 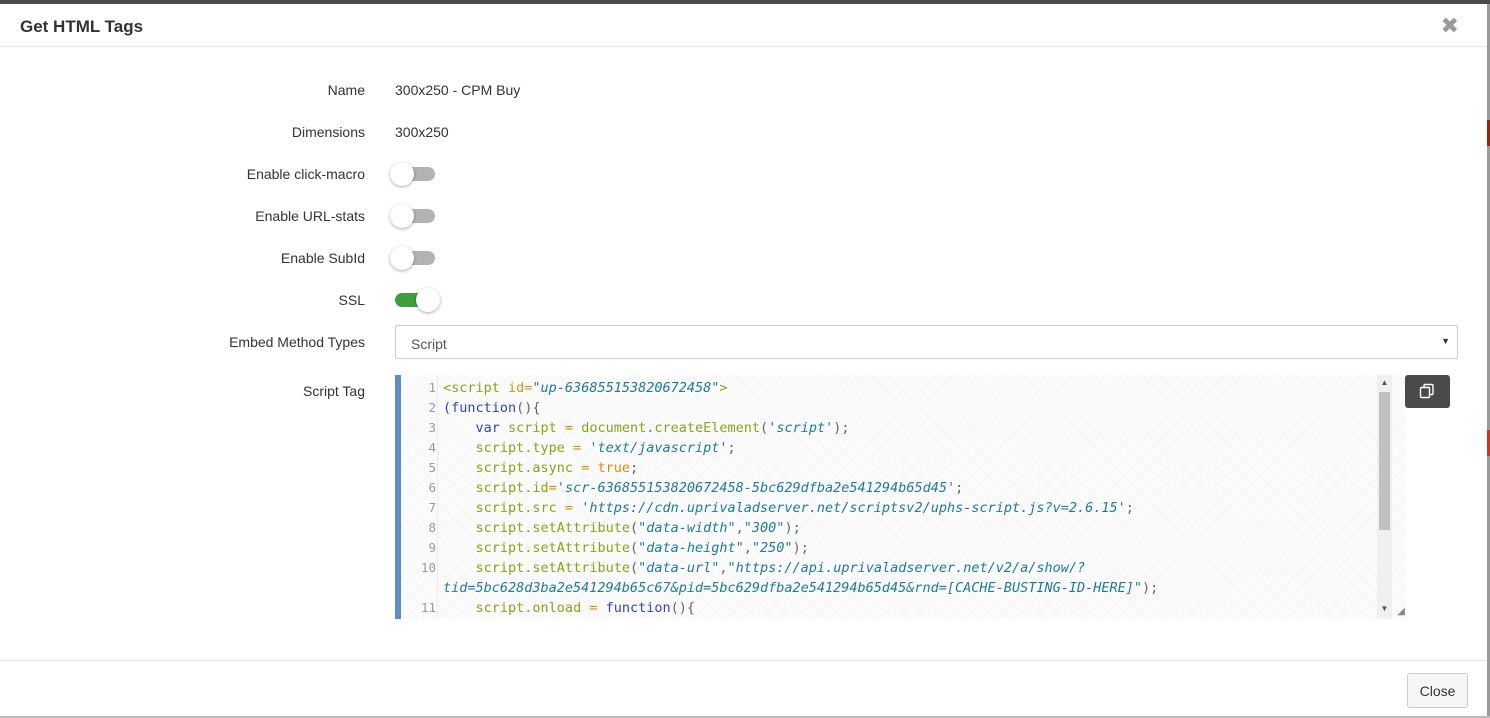 I want to click on dimensions-value: 300x250, so click(x=422, y=132).